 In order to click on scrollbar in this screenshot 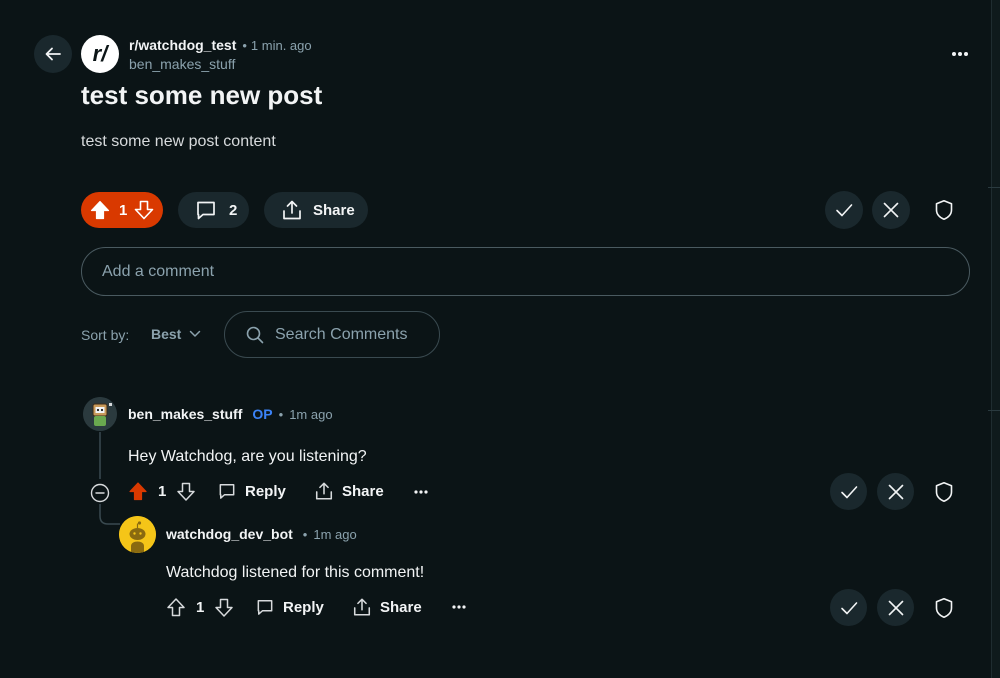, I will do `click(995, 339)`.